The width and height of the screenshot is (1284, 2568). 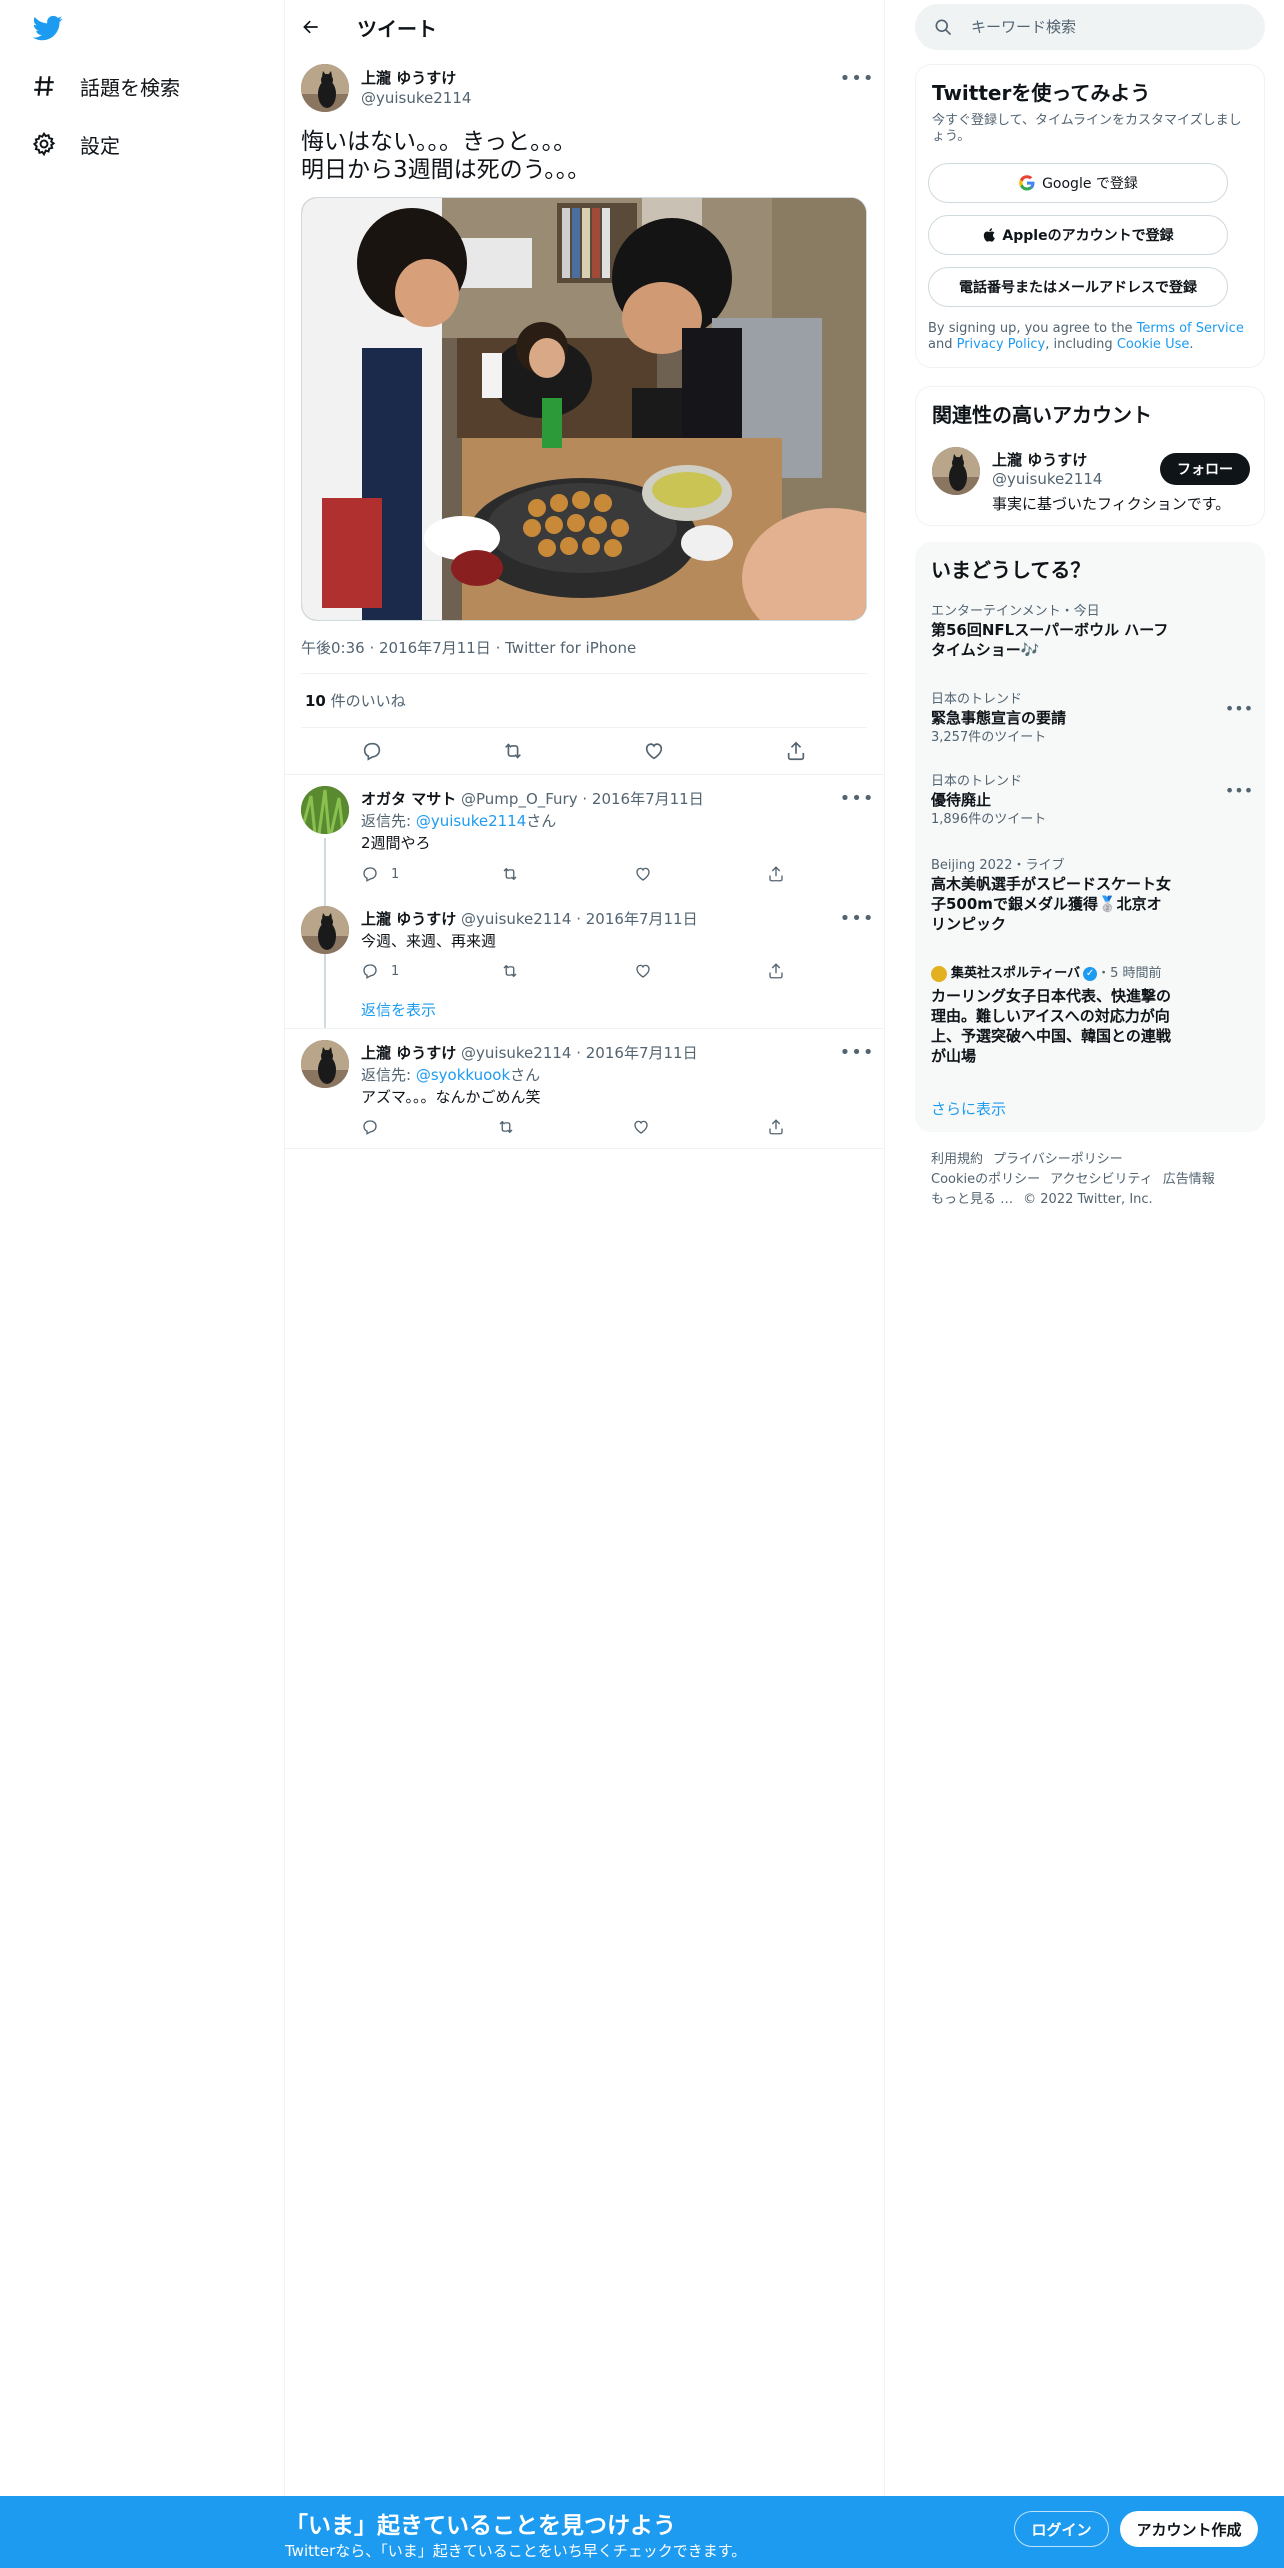 What do you see at coordinates (1088, 1199) in the screenshot?
I see `copyright: © 2022 Twitter, Inc.` at bounding box center [1088, 1199].